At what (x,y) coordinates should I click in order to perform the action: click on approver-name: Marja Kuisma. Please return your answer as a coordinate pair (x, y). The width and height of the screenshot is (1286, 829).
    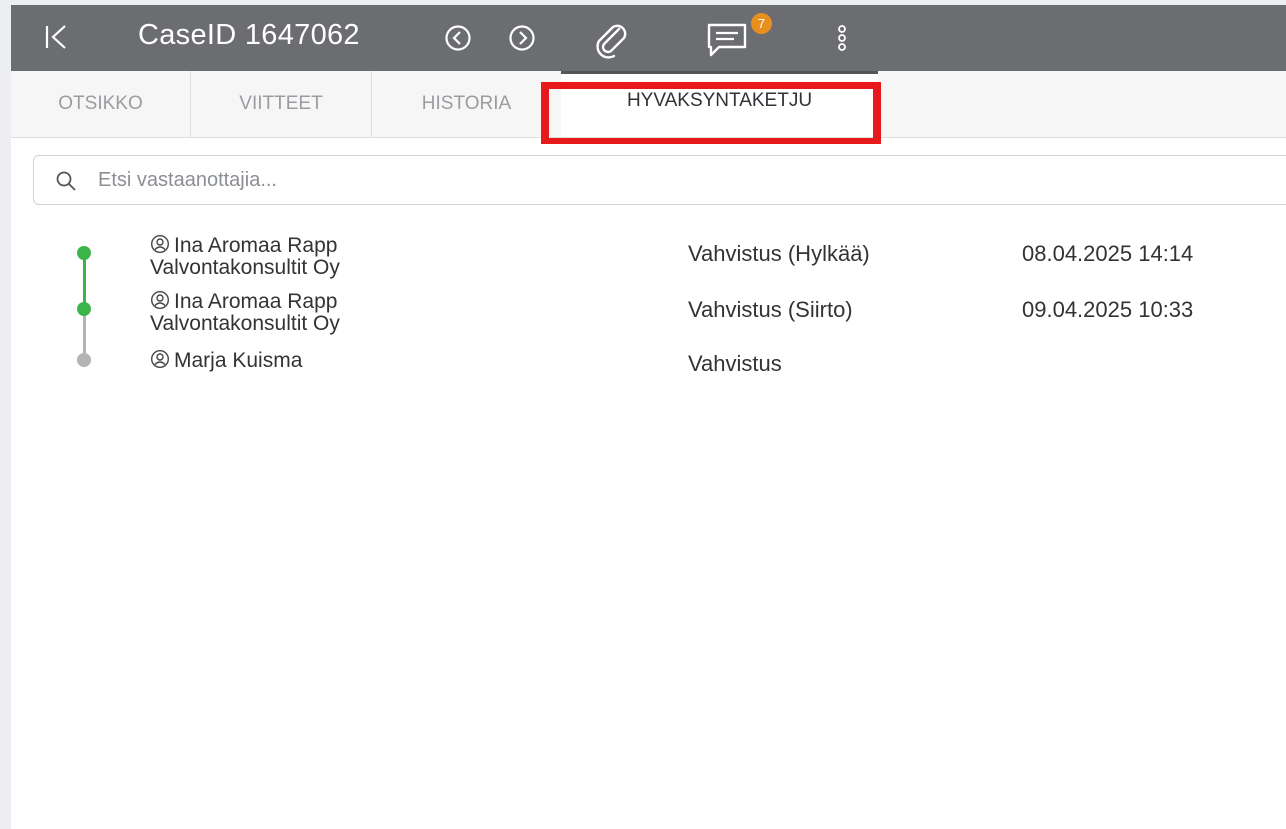
    Looking at the image, I should click on (238, 360).